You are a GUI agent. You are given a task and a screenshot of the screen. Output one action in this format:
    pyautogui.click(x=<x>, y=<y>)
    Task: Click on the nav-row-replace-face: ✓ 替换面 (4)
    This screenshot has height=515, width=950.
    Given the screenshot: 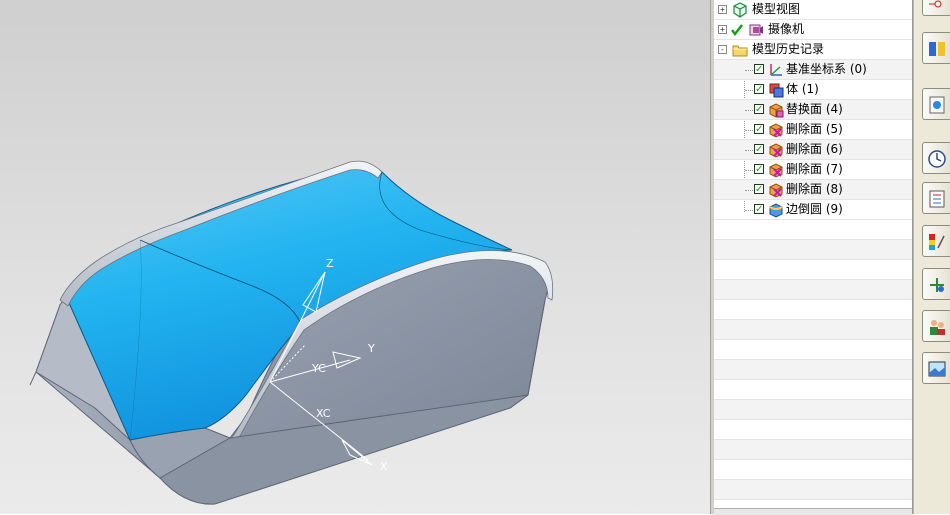 What is the action you would take?
    pyautogui.click(x=813, y=110)
    